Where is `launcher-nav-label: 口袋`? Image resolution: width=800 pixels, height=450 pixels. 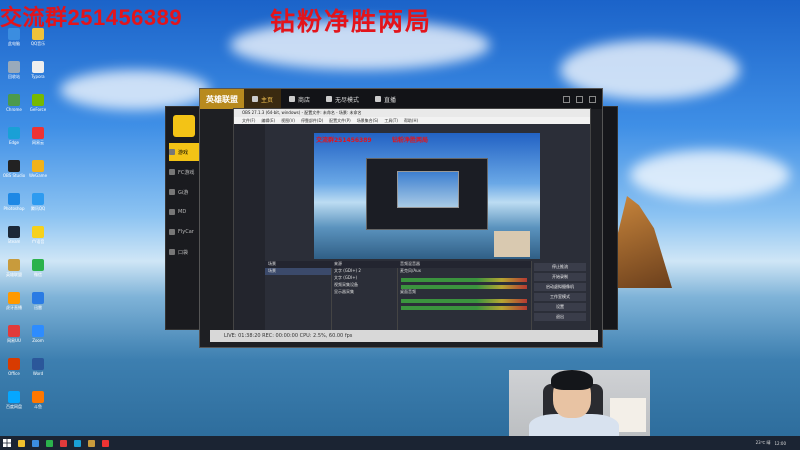
launcher-nav-label: 口袋 is located at coordinates (183, 252).